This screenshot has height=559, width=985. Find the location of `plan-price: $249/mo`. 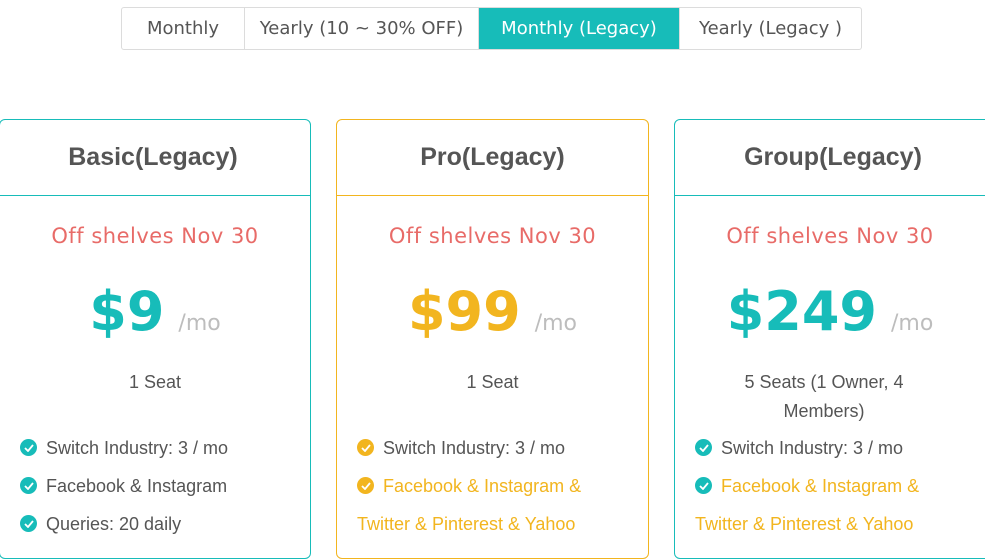

plan-price: $249/mo is located at coordinates (830, 311).